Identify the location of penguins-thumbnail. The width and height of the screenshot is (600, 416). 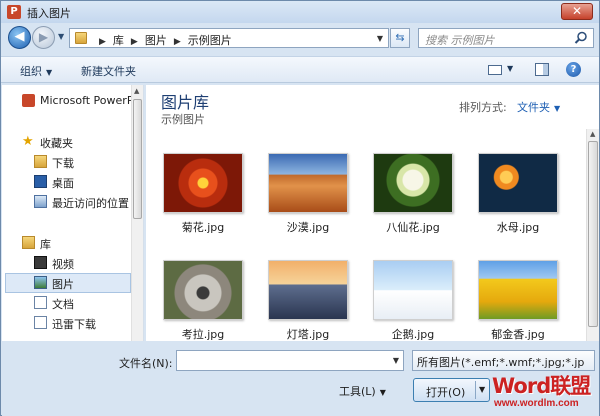
(413, 290).